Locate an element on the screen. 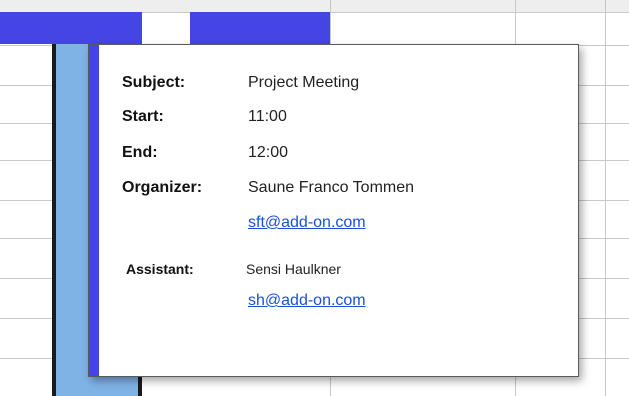 The image size is (629, 396). end-label: End: is located at coordinates (140, 152).